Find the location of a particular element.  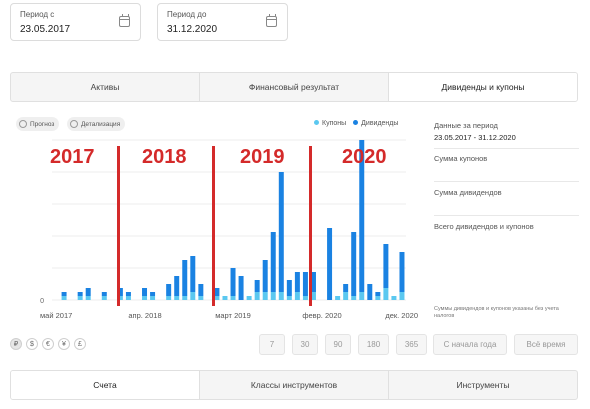

period-summary-label: Данные за период is located at coordinates (466, 125).